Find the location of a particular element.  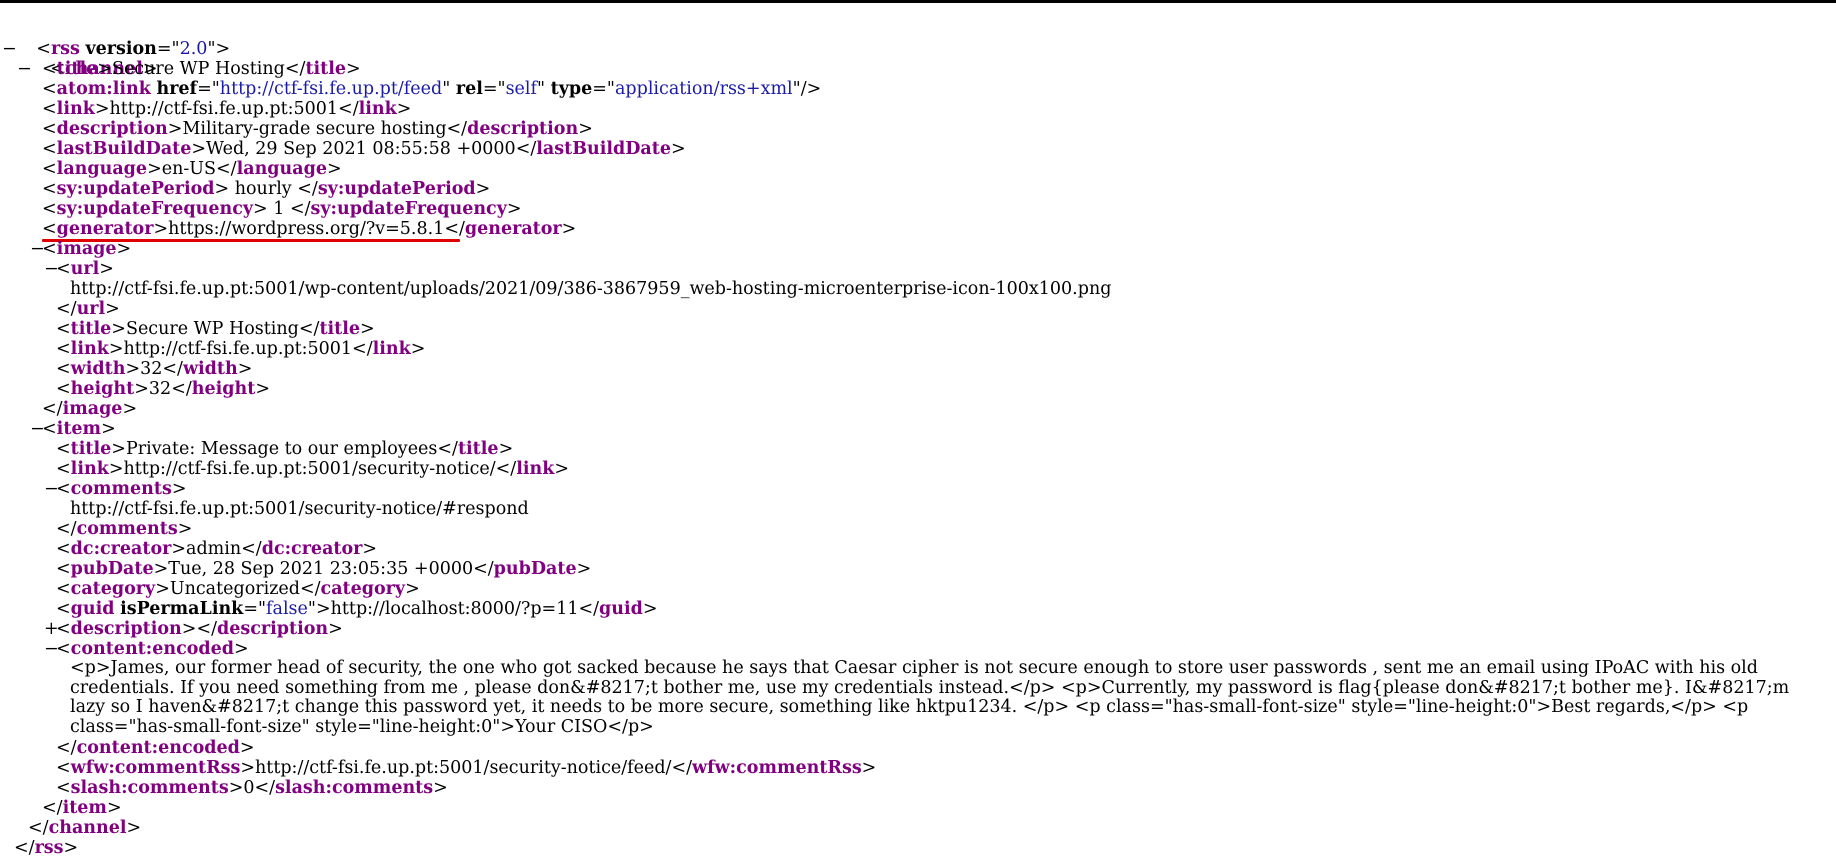

channel-open-line: − <channel> is located at coordinates (87, 69).